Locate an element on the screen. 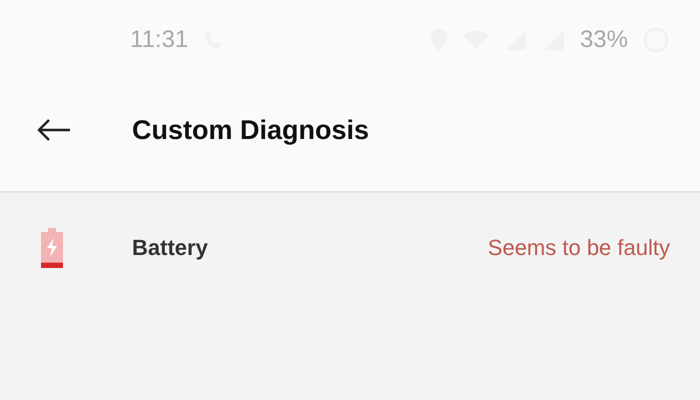 The width and height of the screenshot is (700, 400). item-label: Battery is located at coordinates (170, 248).